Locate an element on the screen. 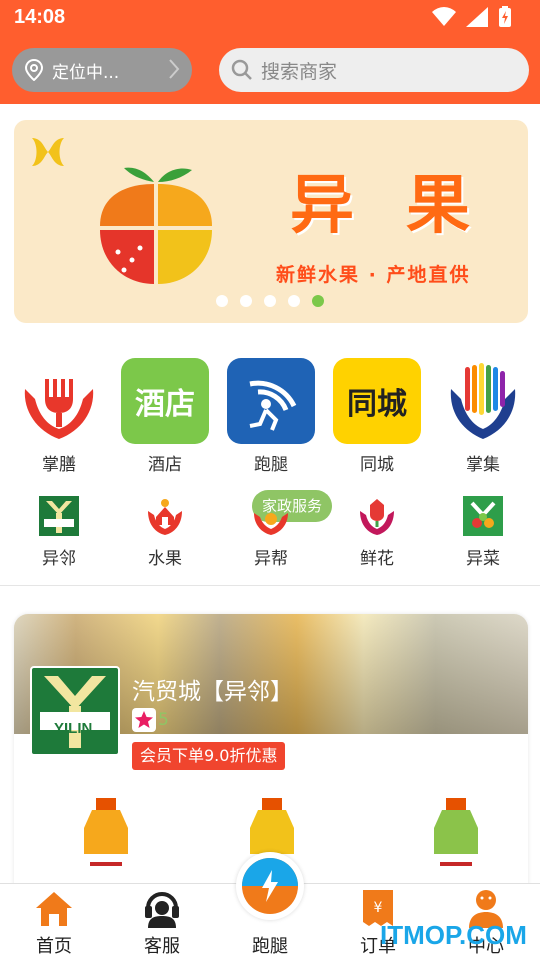  tab-label: 首页 is located at coordinates (54, 946).